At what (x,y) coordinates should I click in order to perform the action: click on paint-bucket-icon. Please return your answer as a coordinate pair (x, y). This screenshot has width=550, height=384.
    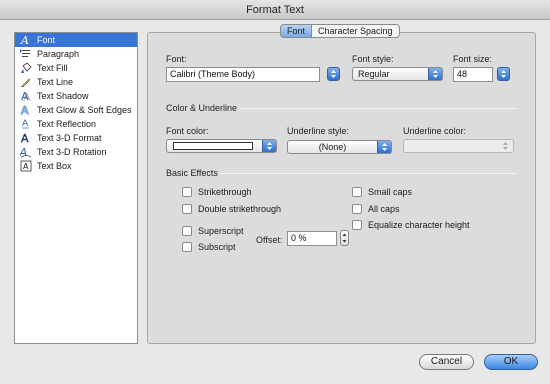
    Looking at the image, I should click on (26, 68).